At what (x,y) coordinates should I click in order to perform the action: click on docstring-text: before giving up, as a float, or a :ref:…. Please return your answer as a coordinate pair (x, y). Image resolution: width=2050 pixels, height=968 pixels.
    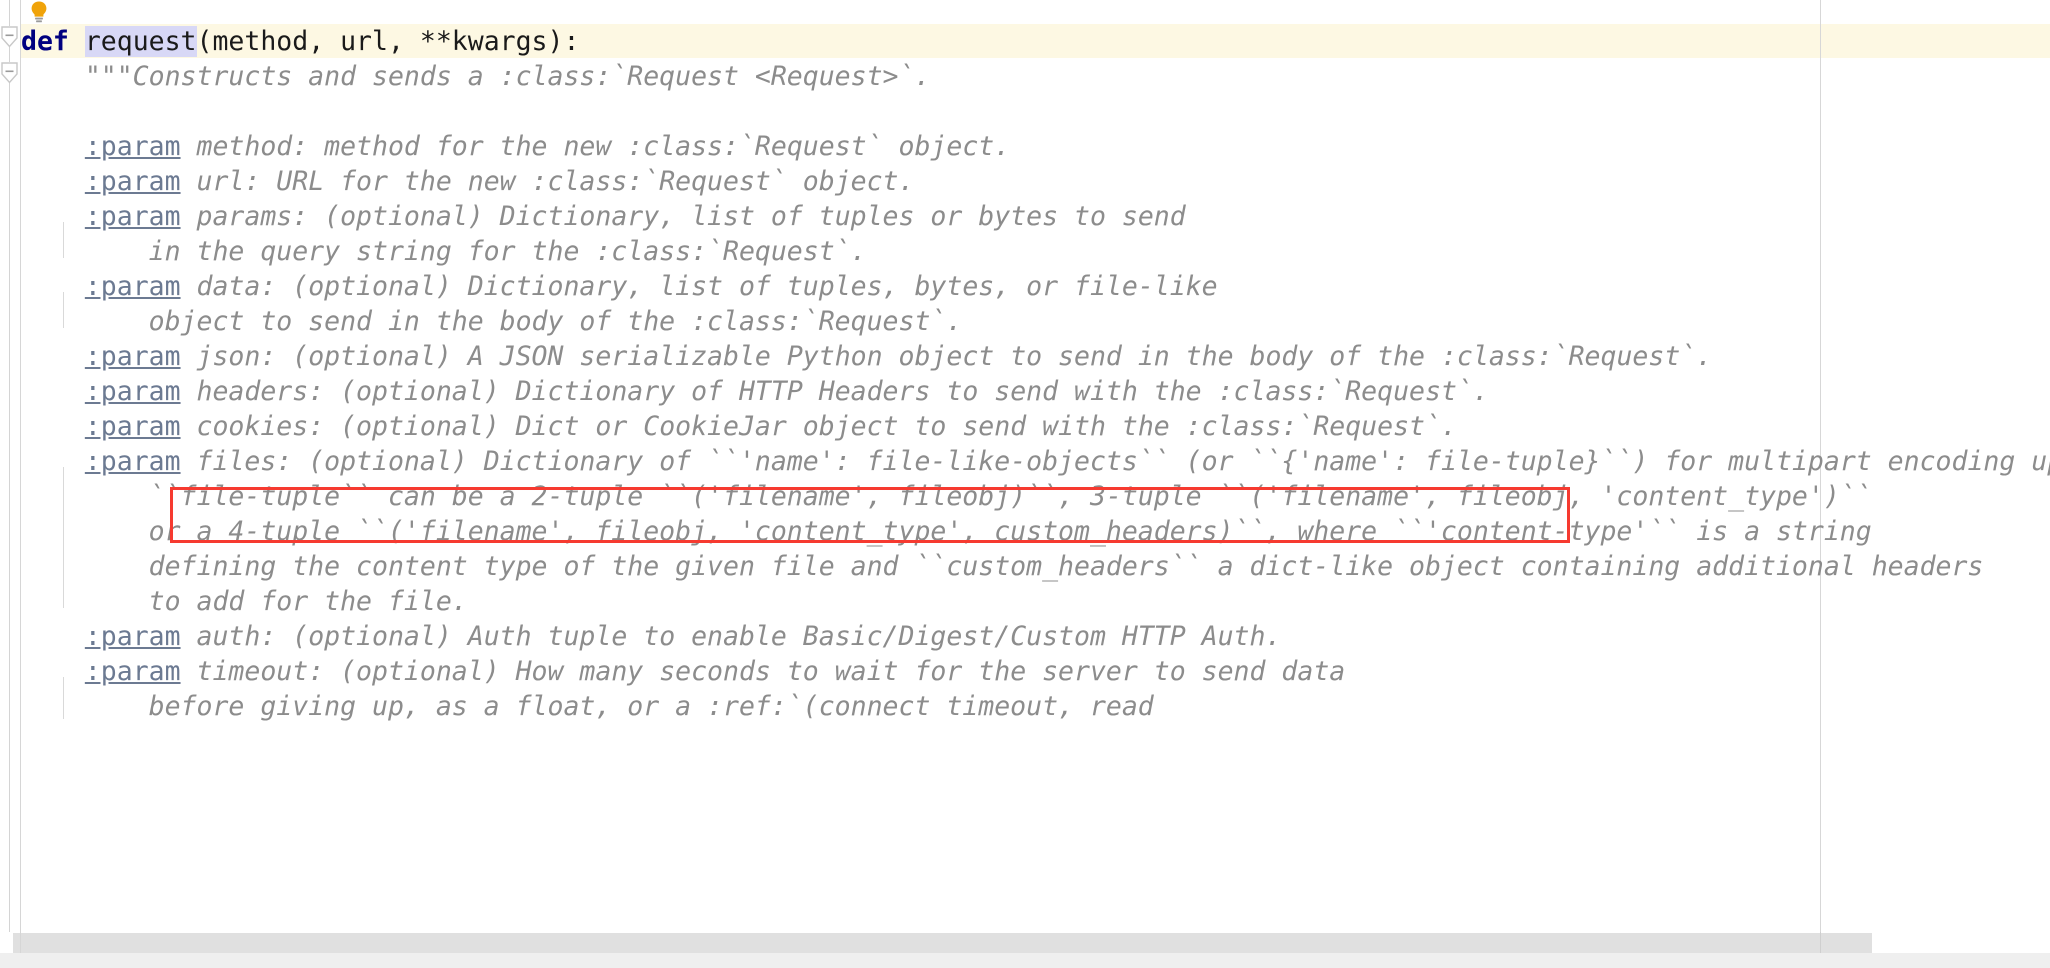
    Looking at the image, I should click on (587, 706).